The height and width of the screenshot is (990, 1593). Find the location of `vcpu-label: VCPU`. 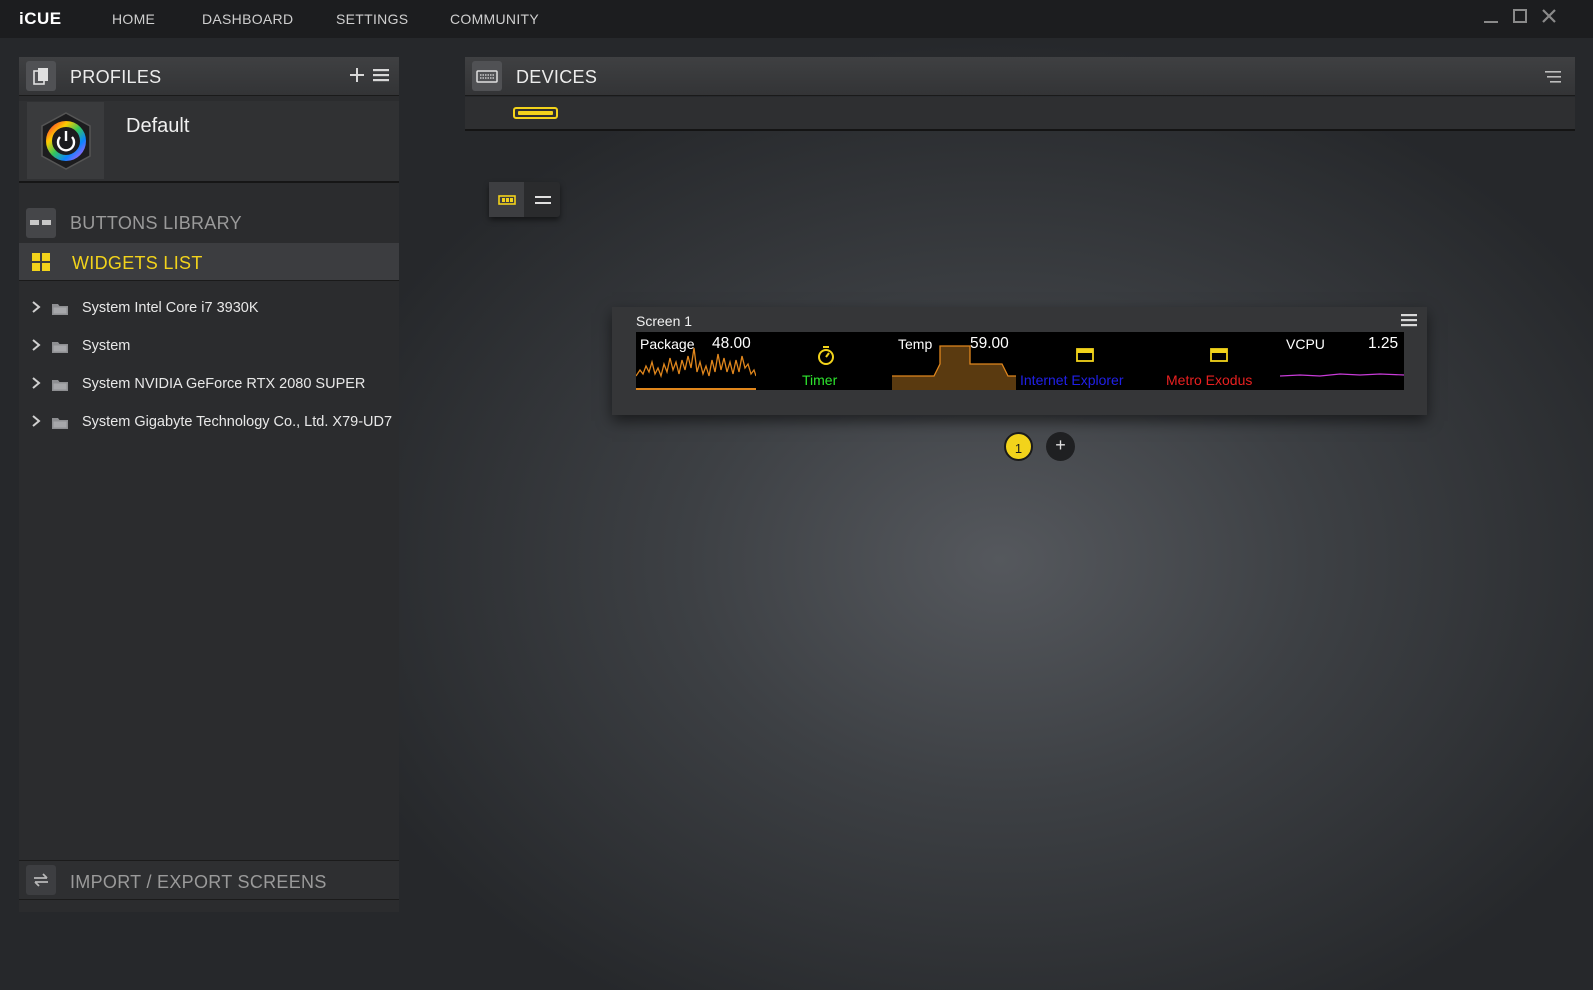

vcpu-label: VCPU is located at coordinates (1305, 344).